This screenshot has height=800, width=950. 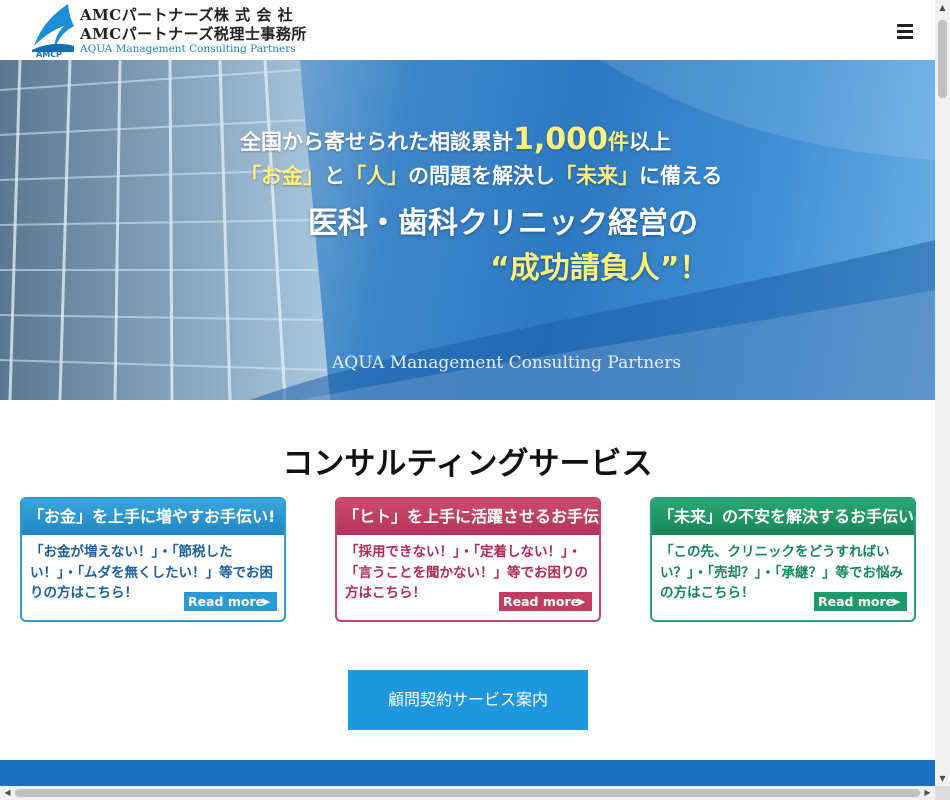 I want to click on scroll-left-icon: ◀, so click(x=7, y=793).